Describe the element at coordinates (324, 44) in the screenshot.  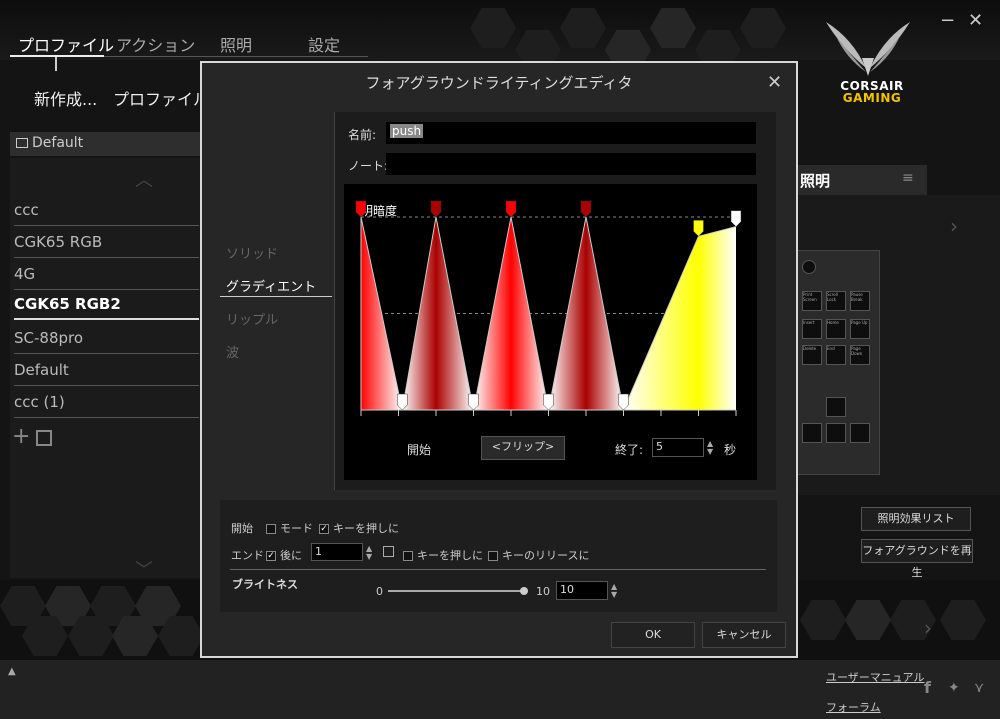
I see `tab-settings: 設定` at that location.